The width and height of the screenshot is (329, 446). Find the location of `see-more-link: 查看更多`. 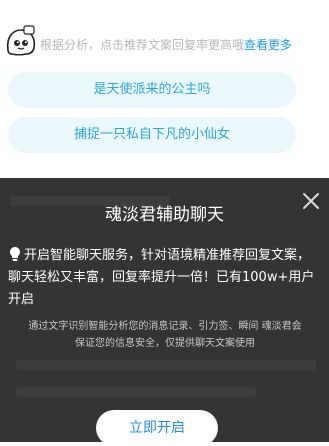

see-more-link: 查看更多 is located at coordinates (268, 45).